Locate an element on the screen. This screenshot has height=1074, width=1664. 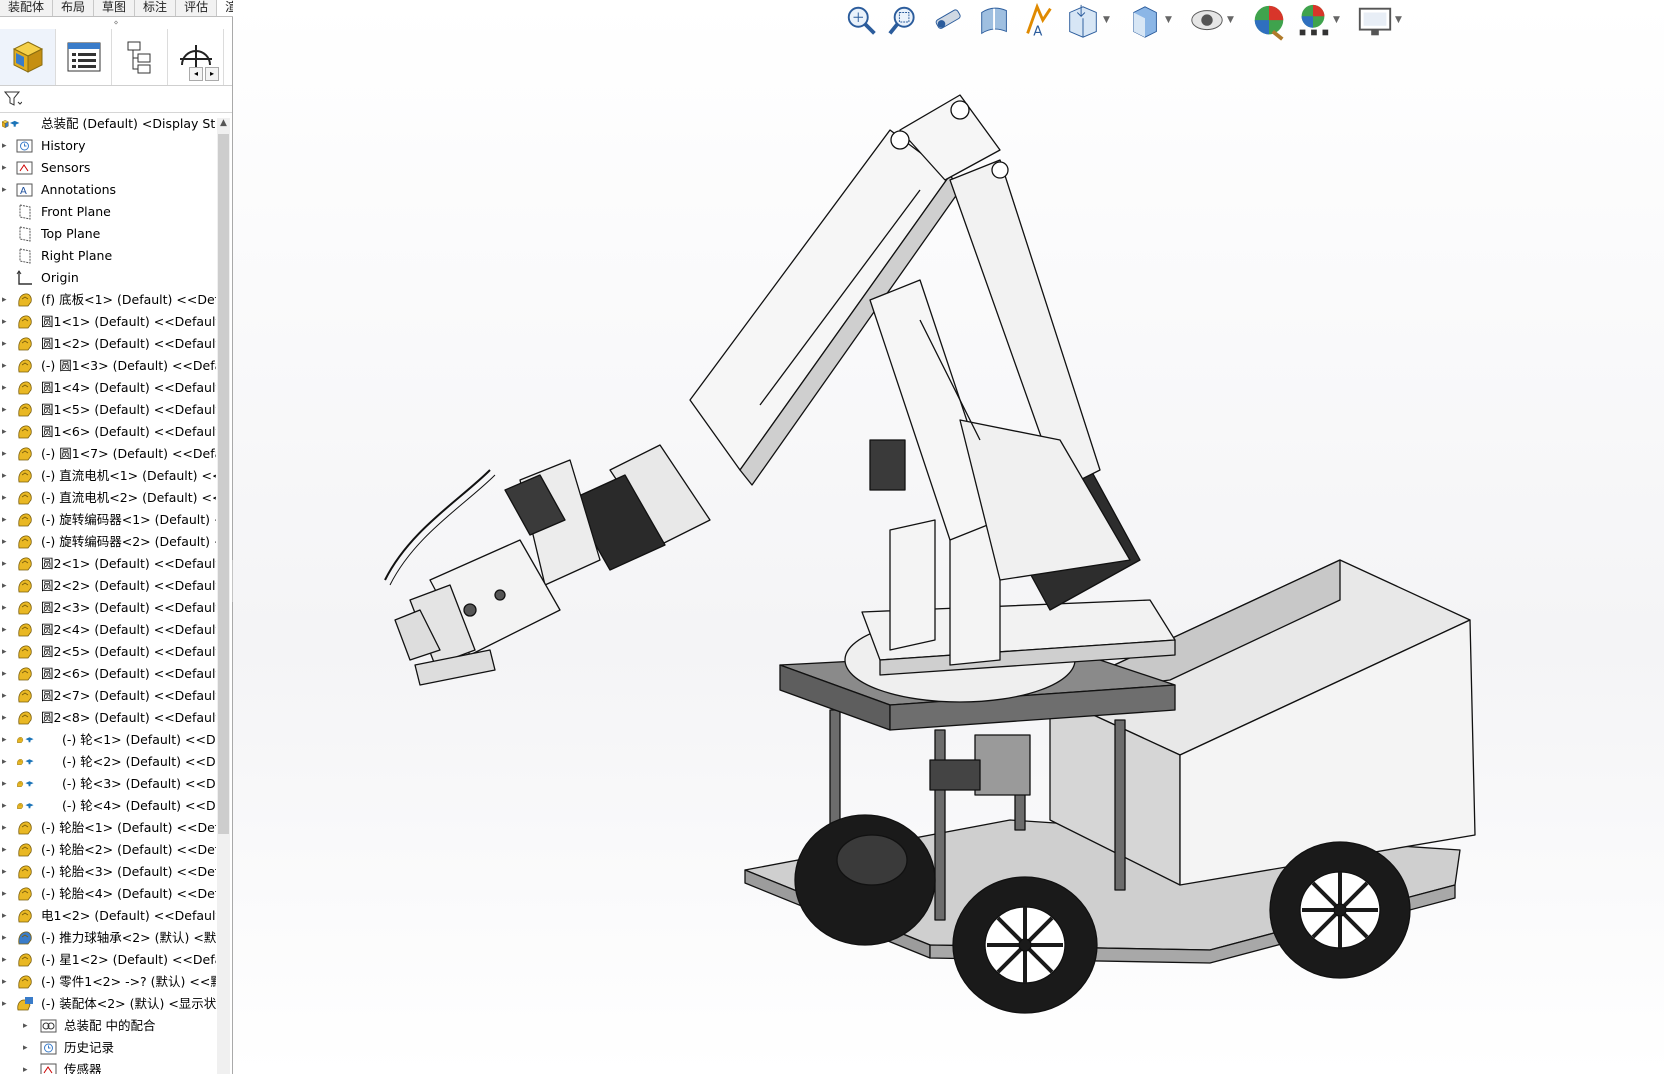
tree-item: ▸ (-) 圆1<3> (Default) <<Defaul is located at coordinates (108, 366).